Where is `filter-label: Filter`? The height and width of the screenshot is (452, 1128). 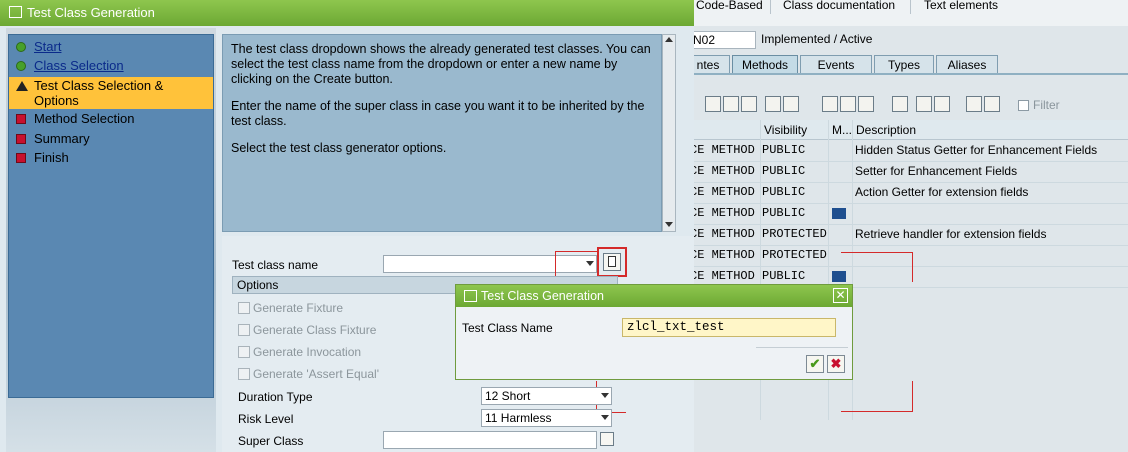 filter-label: Filter is located at coordinates (1046, 105).